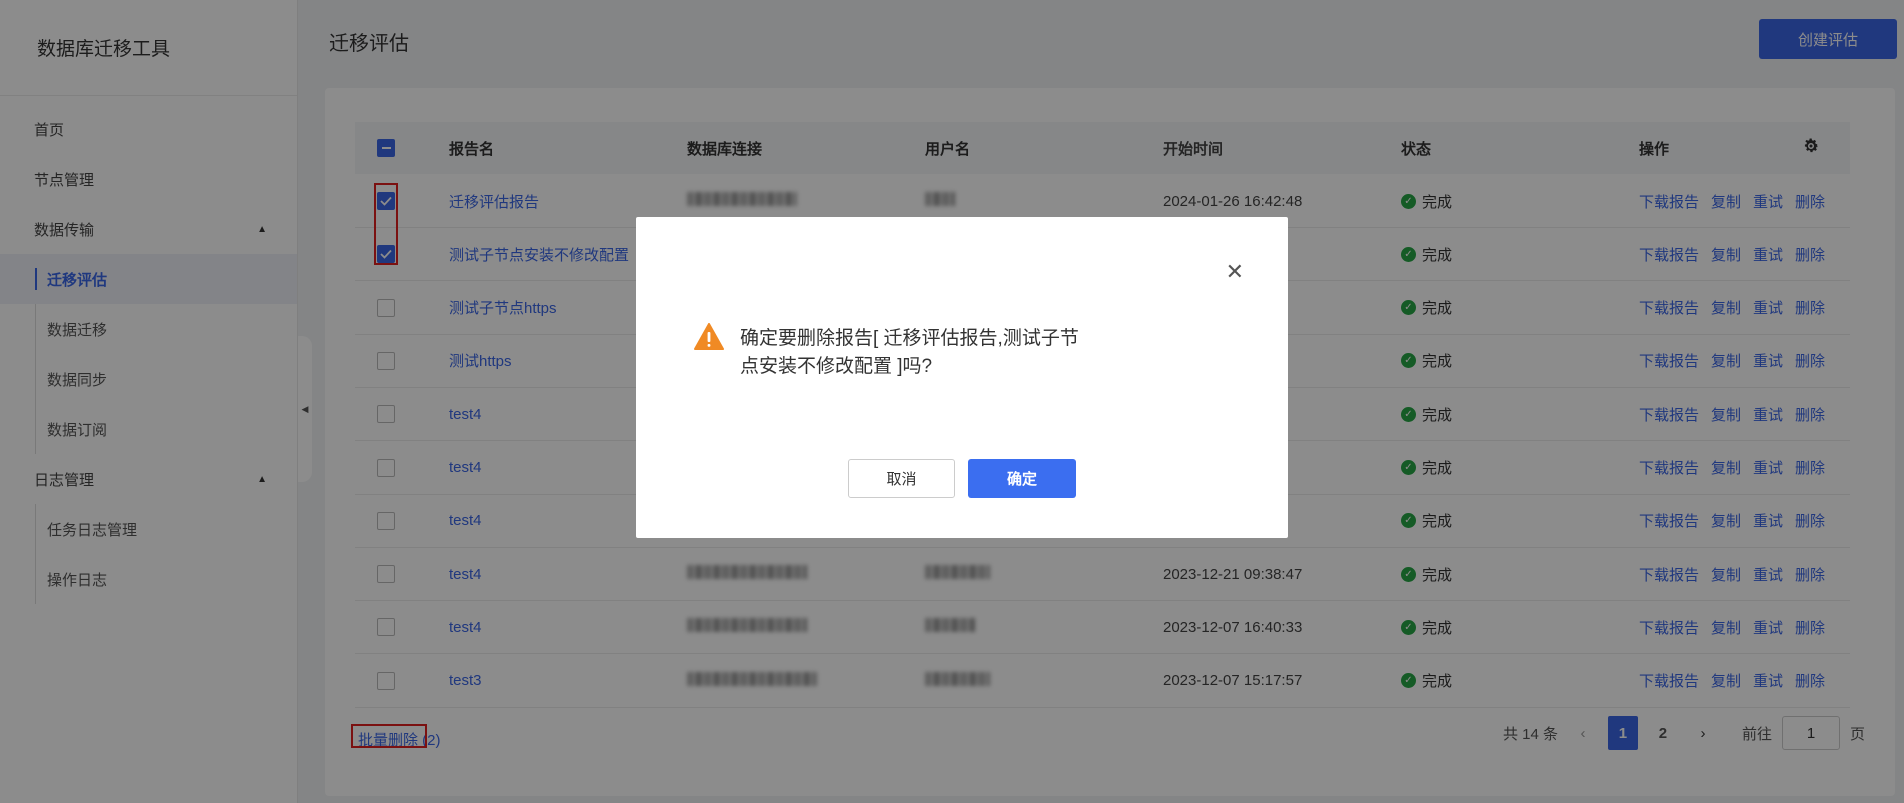 This screenshot has width=1904, height=803. Describe the element at coordinates (1235, 272) in the screenshot. I see `close-icon: ✕` at that location.